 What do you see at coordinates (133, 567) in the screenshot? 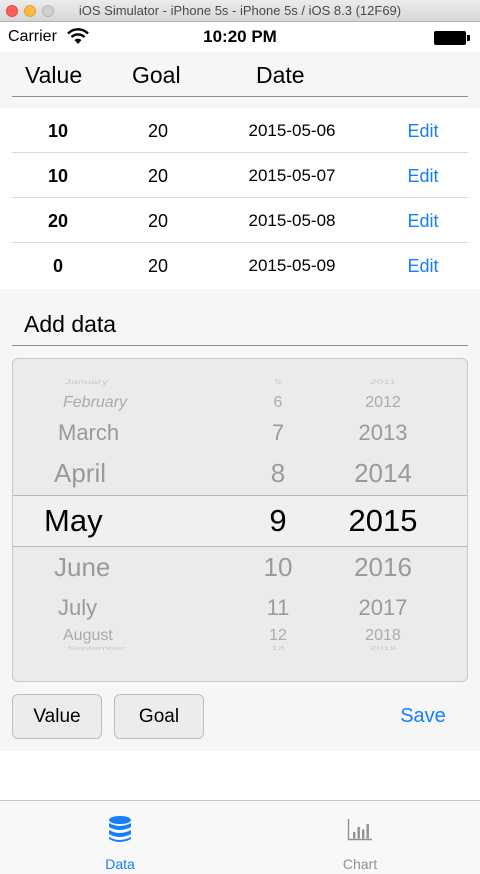
I see `month-option: June` at bounding box center [133, 567].